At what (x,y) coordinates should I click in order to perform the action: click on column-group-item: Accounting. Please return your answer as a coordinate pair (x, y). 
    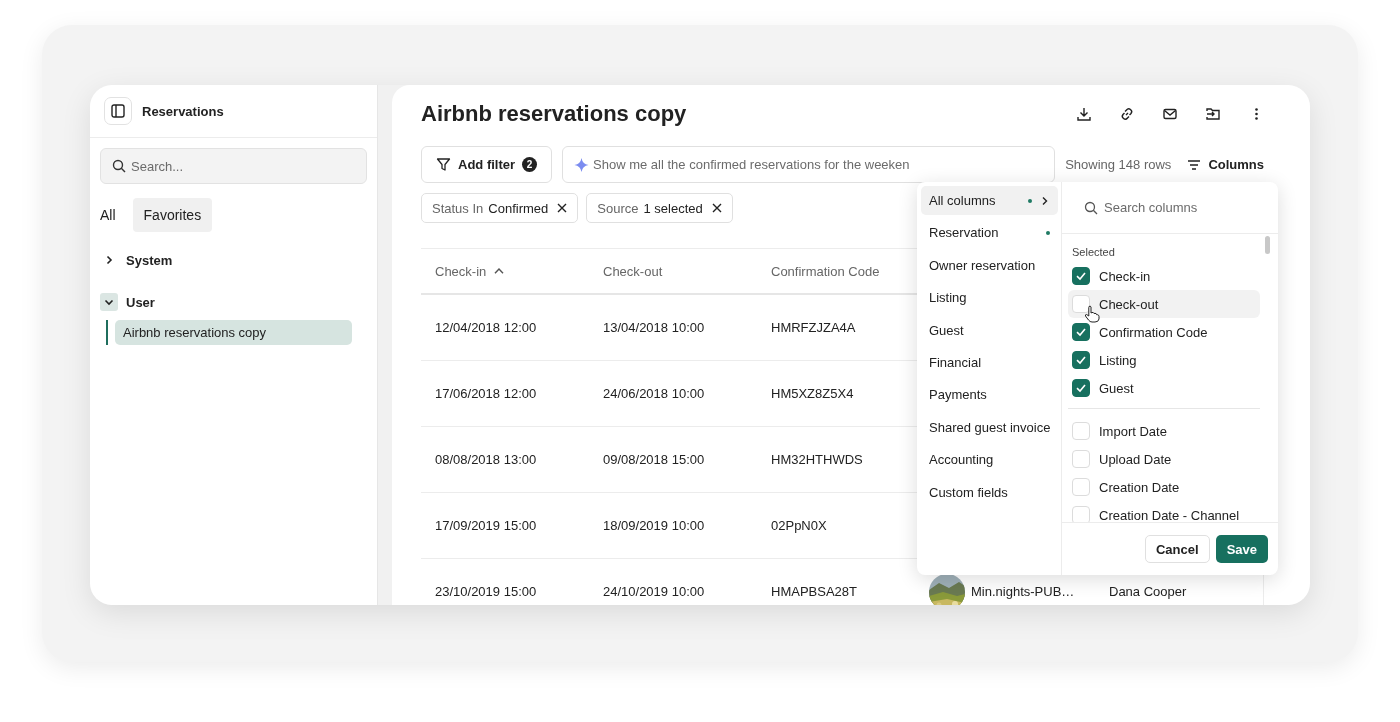
    Looking at the image, I should click on (989, 460).